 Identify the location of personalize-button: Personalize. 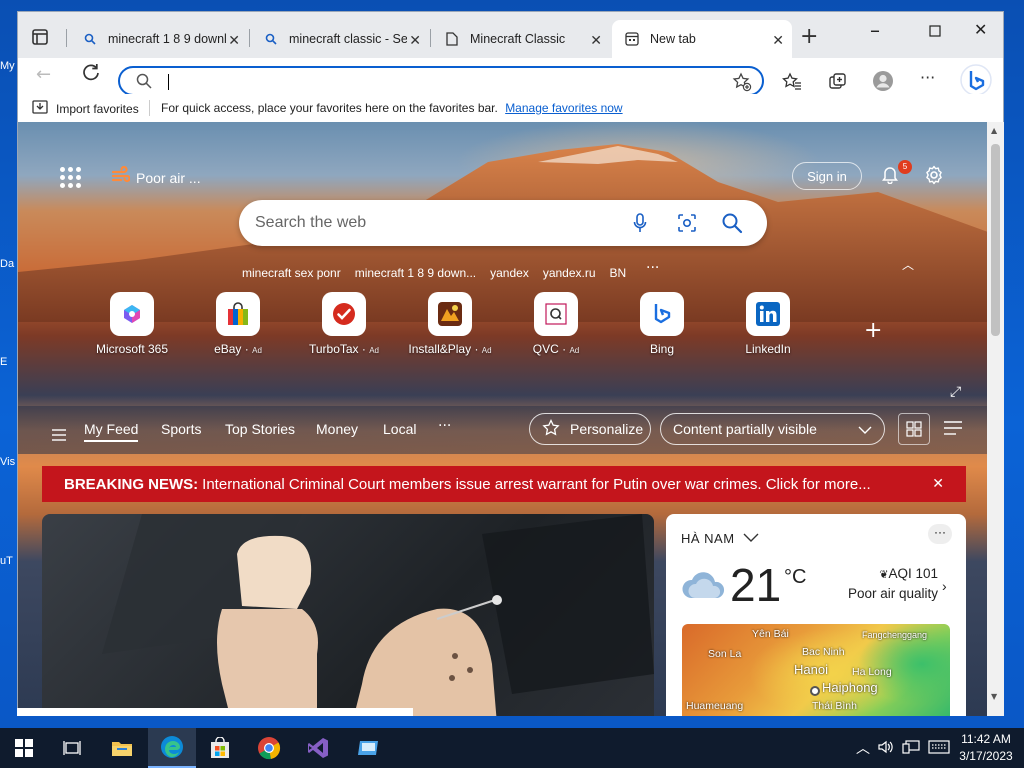
(590, 429).